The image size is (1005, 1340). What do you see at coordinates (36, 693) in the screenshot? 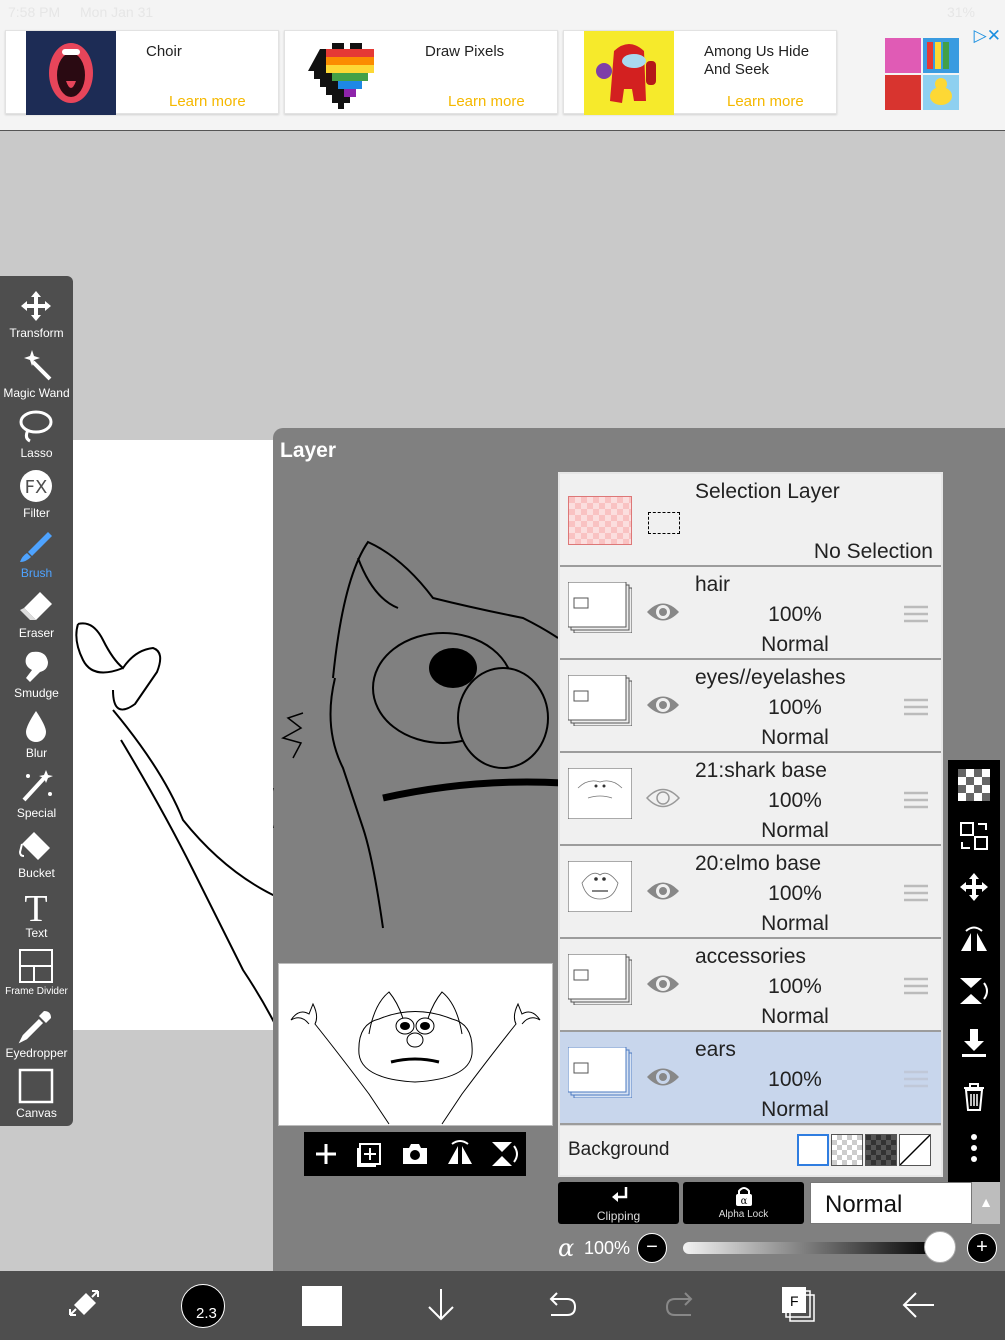
I see `tool-label: Smudge` at bounding box center [36, 693].